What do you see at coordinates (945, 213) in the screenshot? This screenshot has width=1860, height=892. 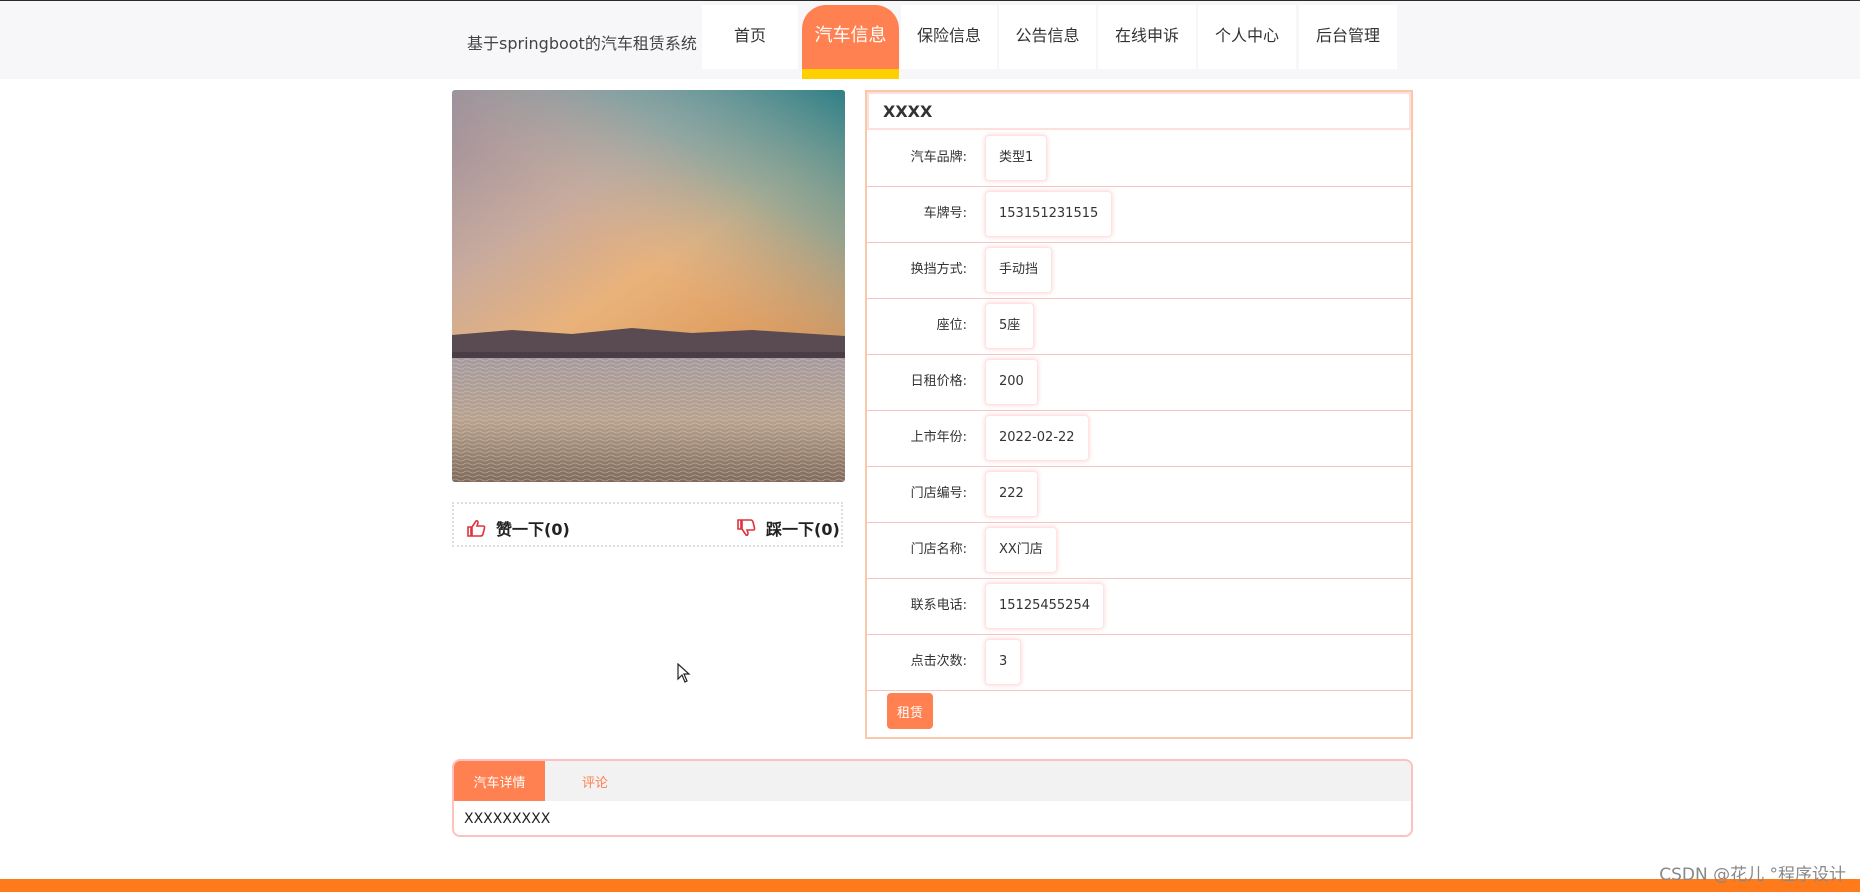 I see `field-label: 车牌号:` at bounding box center [945, 213].